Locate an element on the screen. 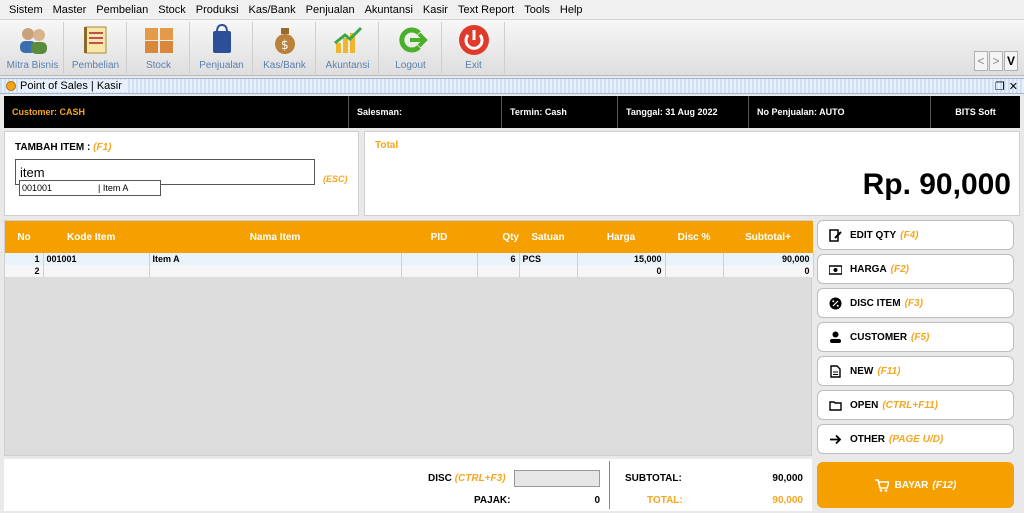  toolbar-prev-button: < is located at coordinates (981, 61).